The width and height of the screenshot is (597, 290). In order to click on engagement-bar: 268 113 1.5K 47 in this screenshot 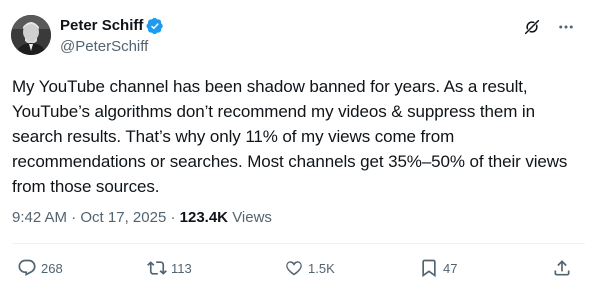, I will do `click(298, 270)`.